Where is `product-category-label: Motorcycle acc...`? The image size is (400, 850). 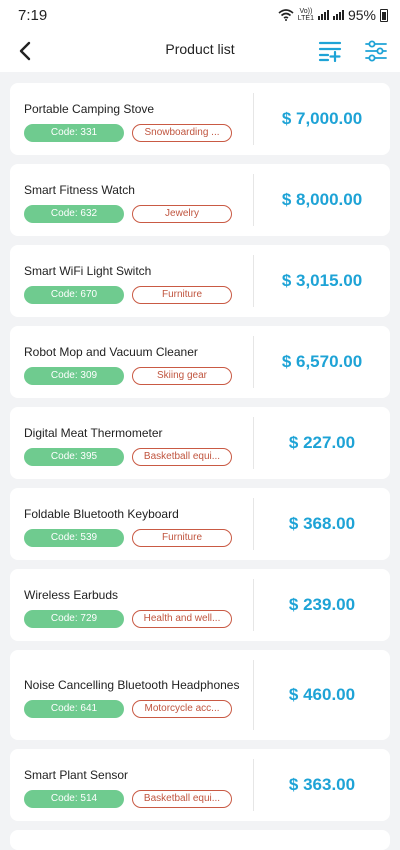
product-category-label: Motorcycle acc... is located at coordinates (182, 708).